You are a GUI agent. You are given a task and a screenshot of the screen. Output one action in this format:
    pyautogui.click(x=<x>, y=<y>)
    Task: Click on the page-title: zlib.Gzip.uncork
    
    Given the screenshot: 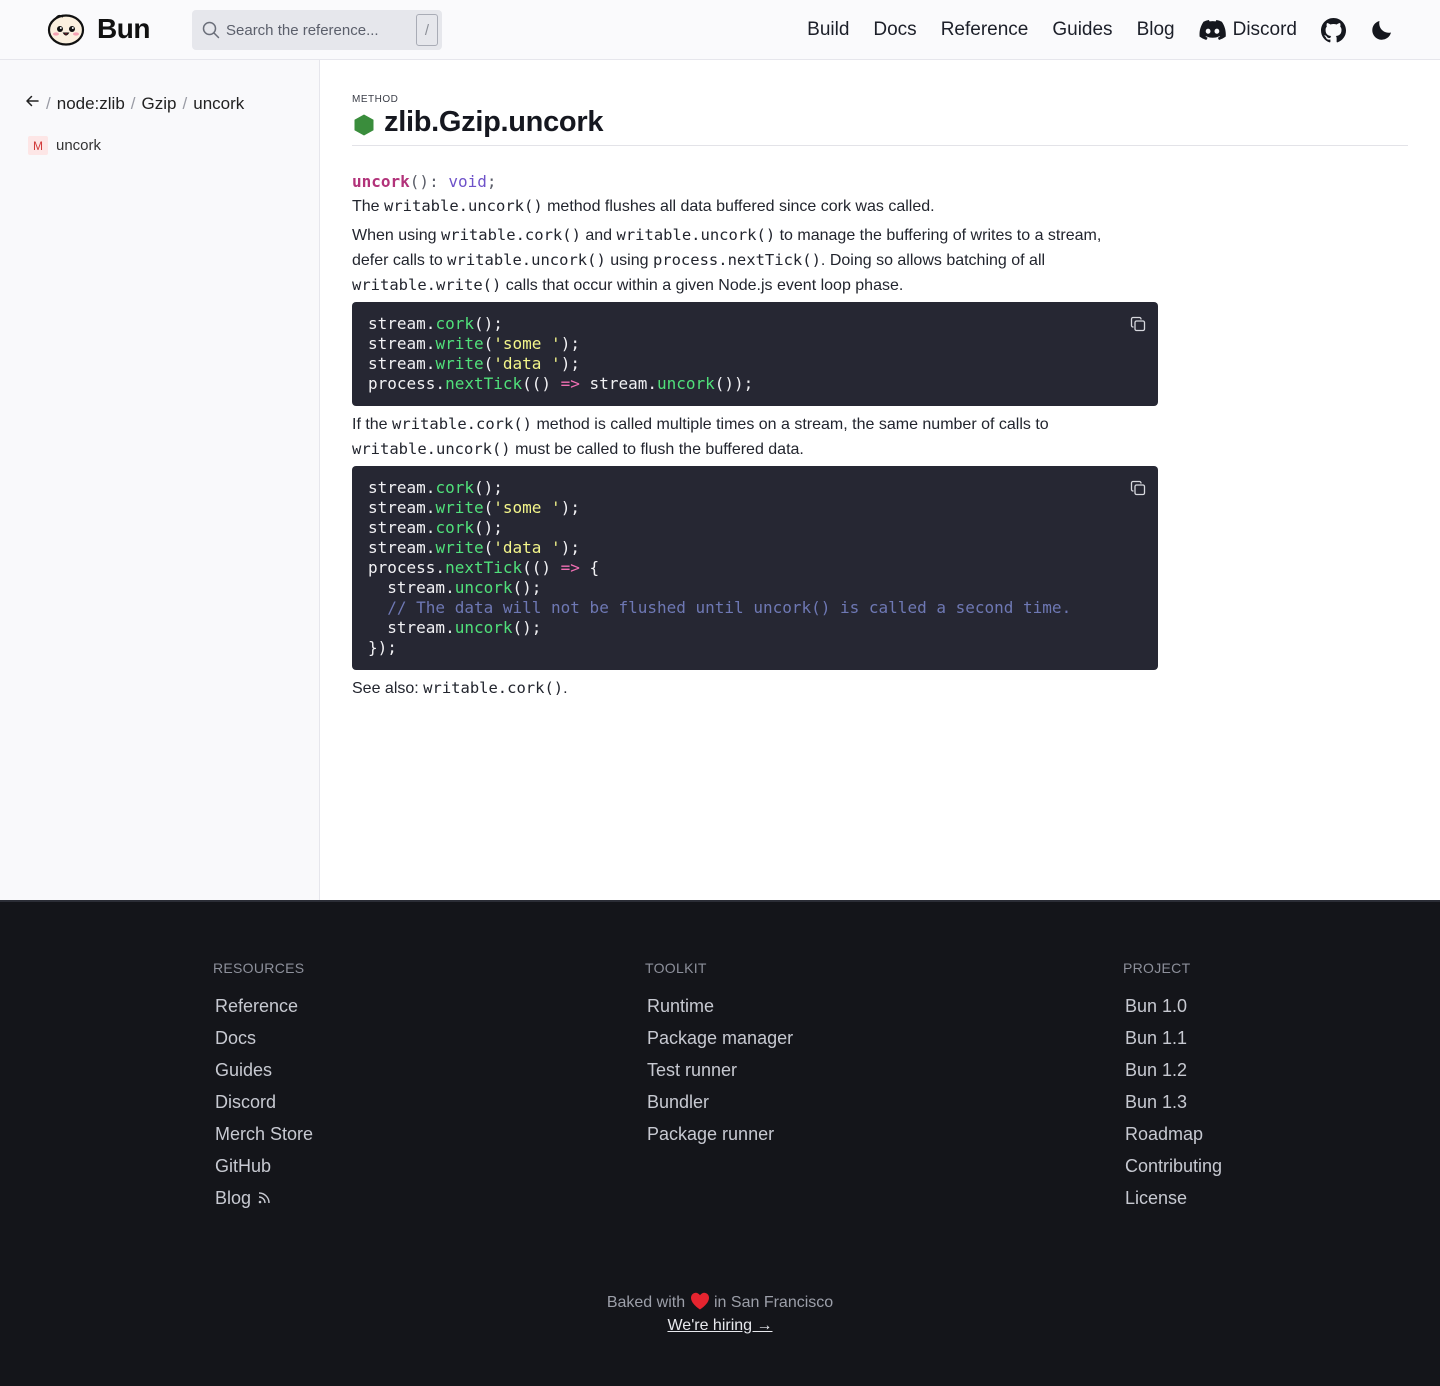 What is the action you would take?
    pyautogui.click(x=494, y=122)
    